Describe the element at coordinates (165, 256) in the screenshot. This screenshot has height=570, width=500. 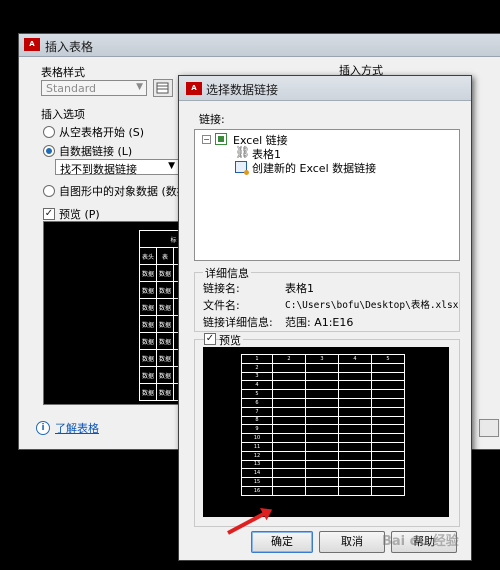
I see `preview-header-cell: 表` at that location.